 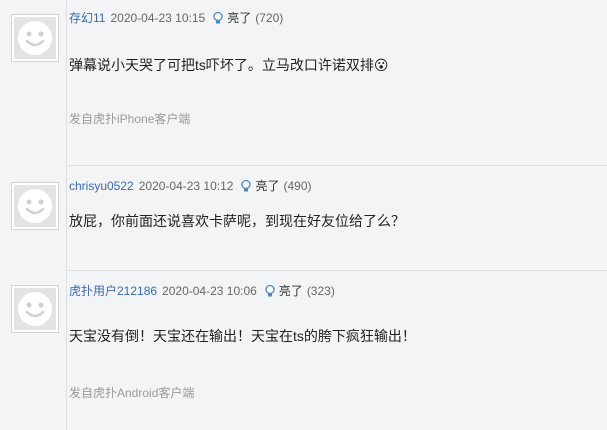 I want to click on username-link: 存幻11, so click(x=87, y=18).